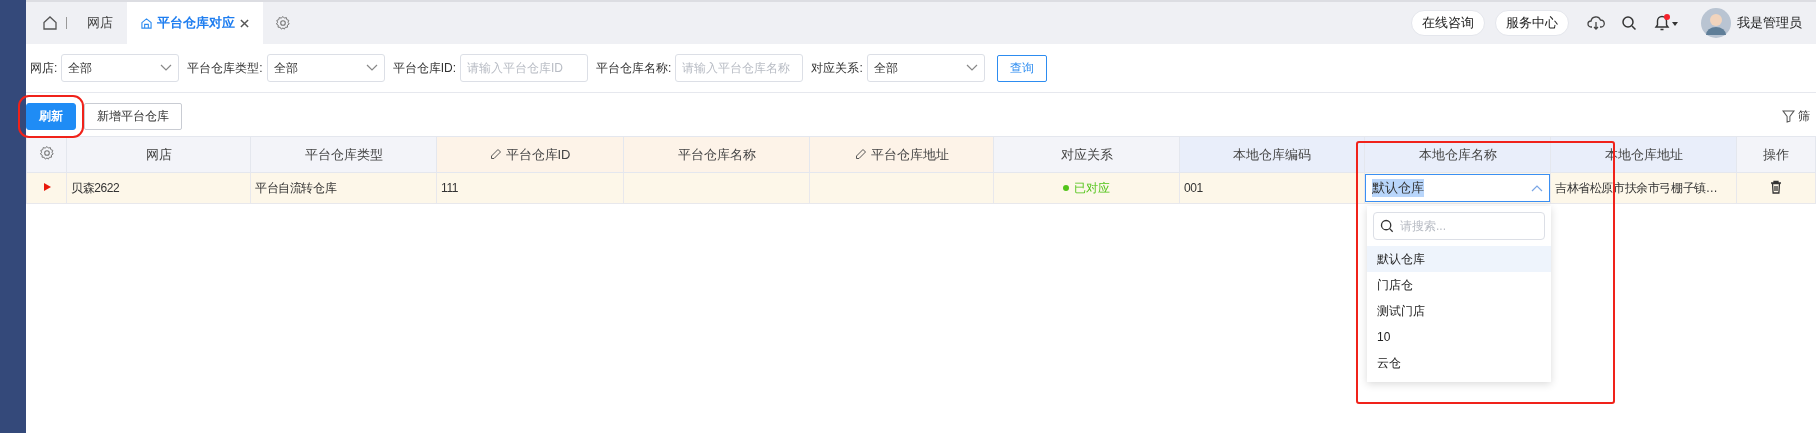  Describe the element at coordinates (343, 154) in the screenshot. I see `column-header: 平台仓库类型` at that location.